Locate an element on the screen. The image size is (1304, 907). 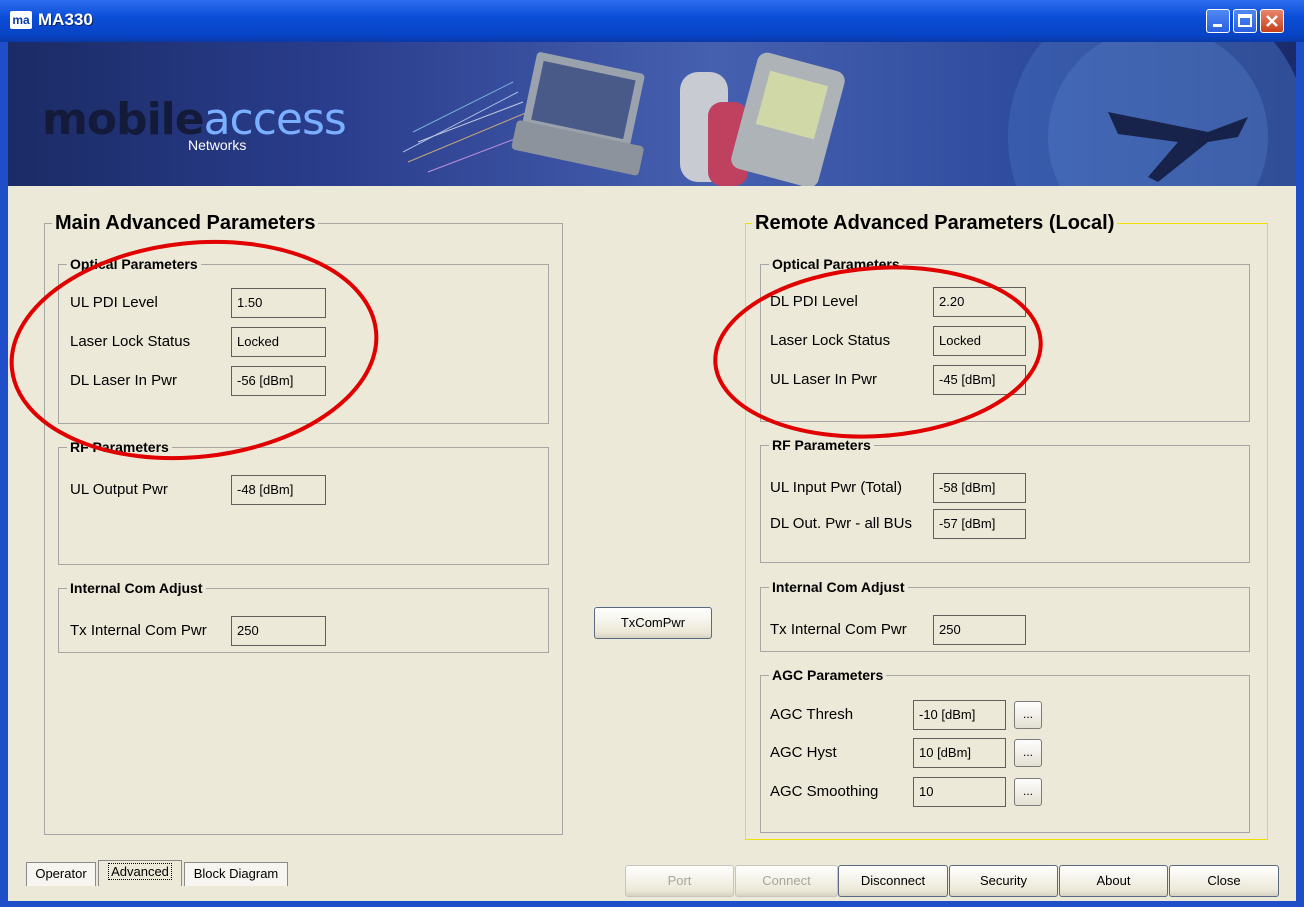
about-button: About is located at coordinates (1113, 881).